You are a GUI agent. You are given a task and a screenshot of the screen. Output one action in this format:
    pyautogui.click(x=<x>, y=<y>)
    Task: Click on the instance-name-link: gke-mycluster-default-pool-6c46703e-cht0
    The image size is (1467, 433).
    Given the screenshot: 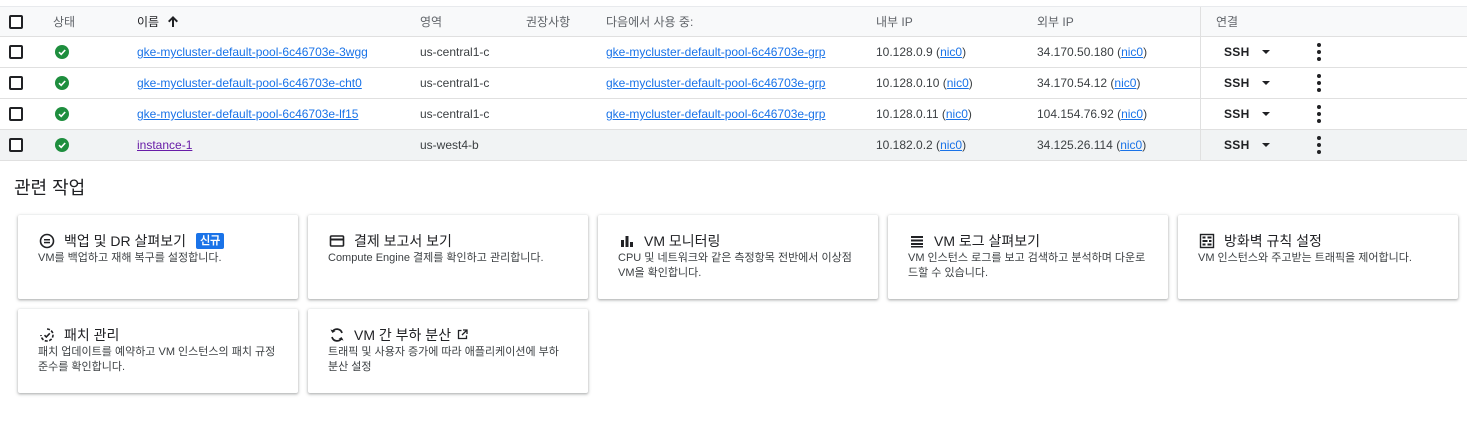 What is the action you would take?
    pyautogui.click(x=249, y=83)
    